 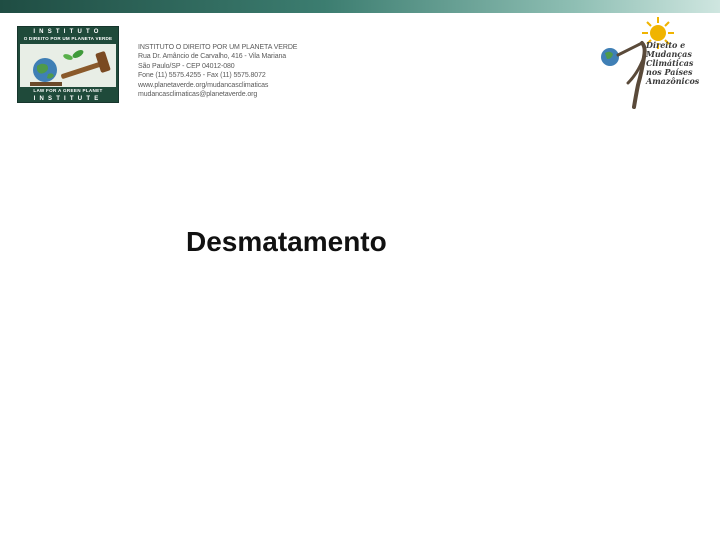 What do you see at coordinates (68, 99) in the screenshot?
I see `logo-line-4: INSTITUTE` at bounding box center [68, 99].